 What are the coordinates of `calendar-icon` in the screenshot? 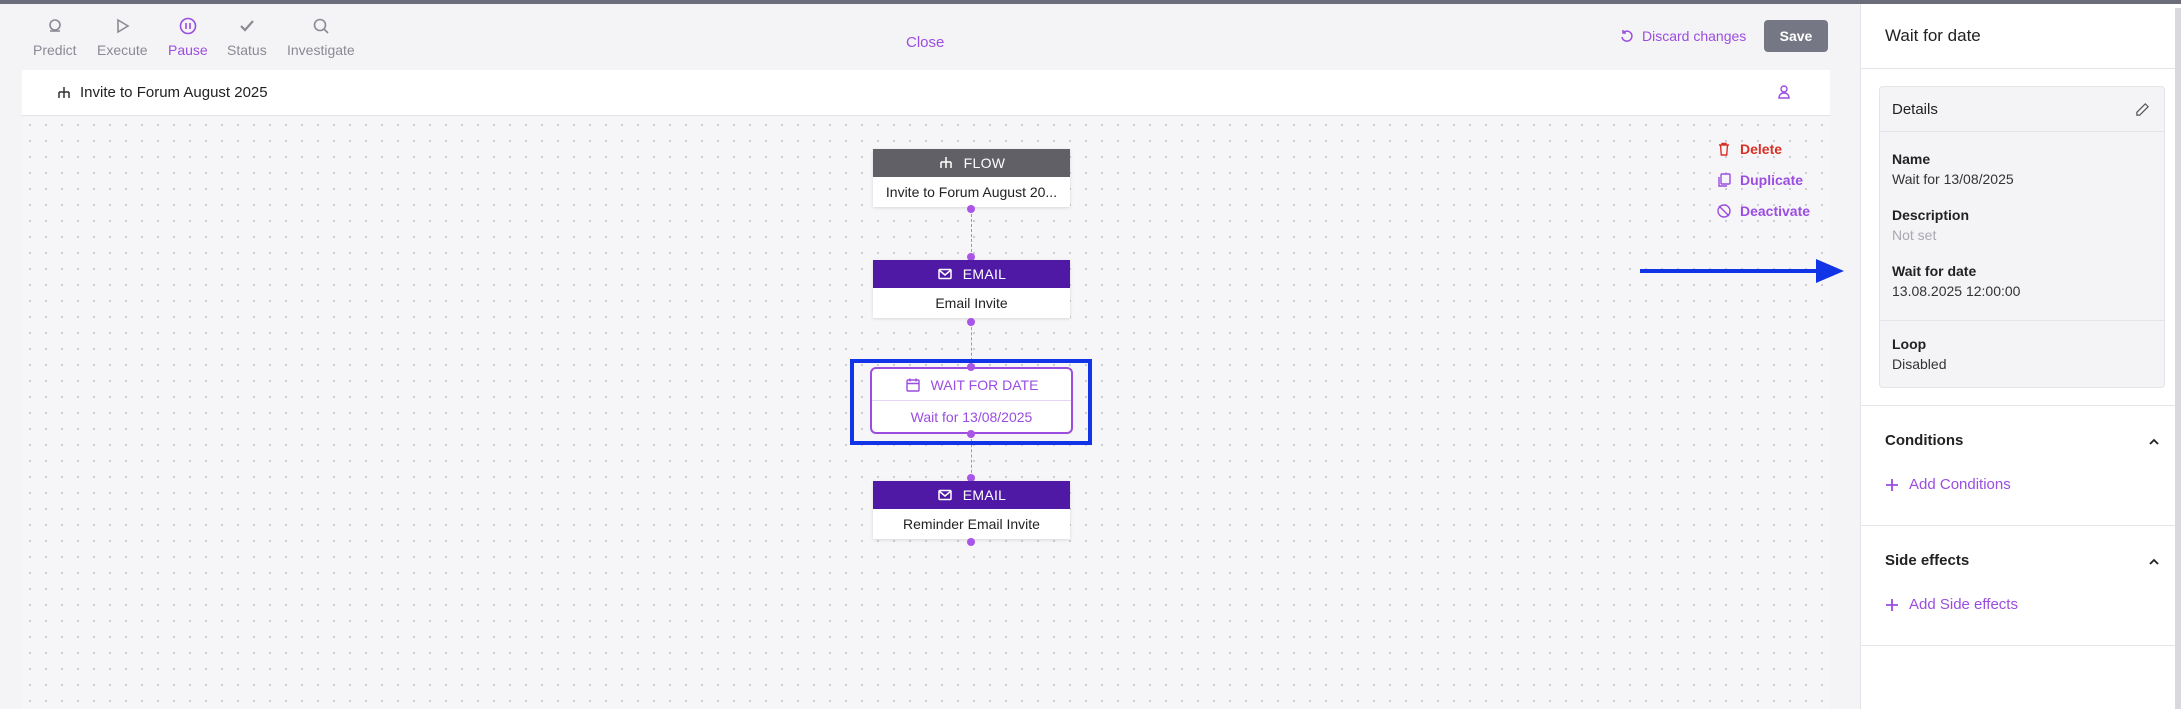 It's located at (912, 385).